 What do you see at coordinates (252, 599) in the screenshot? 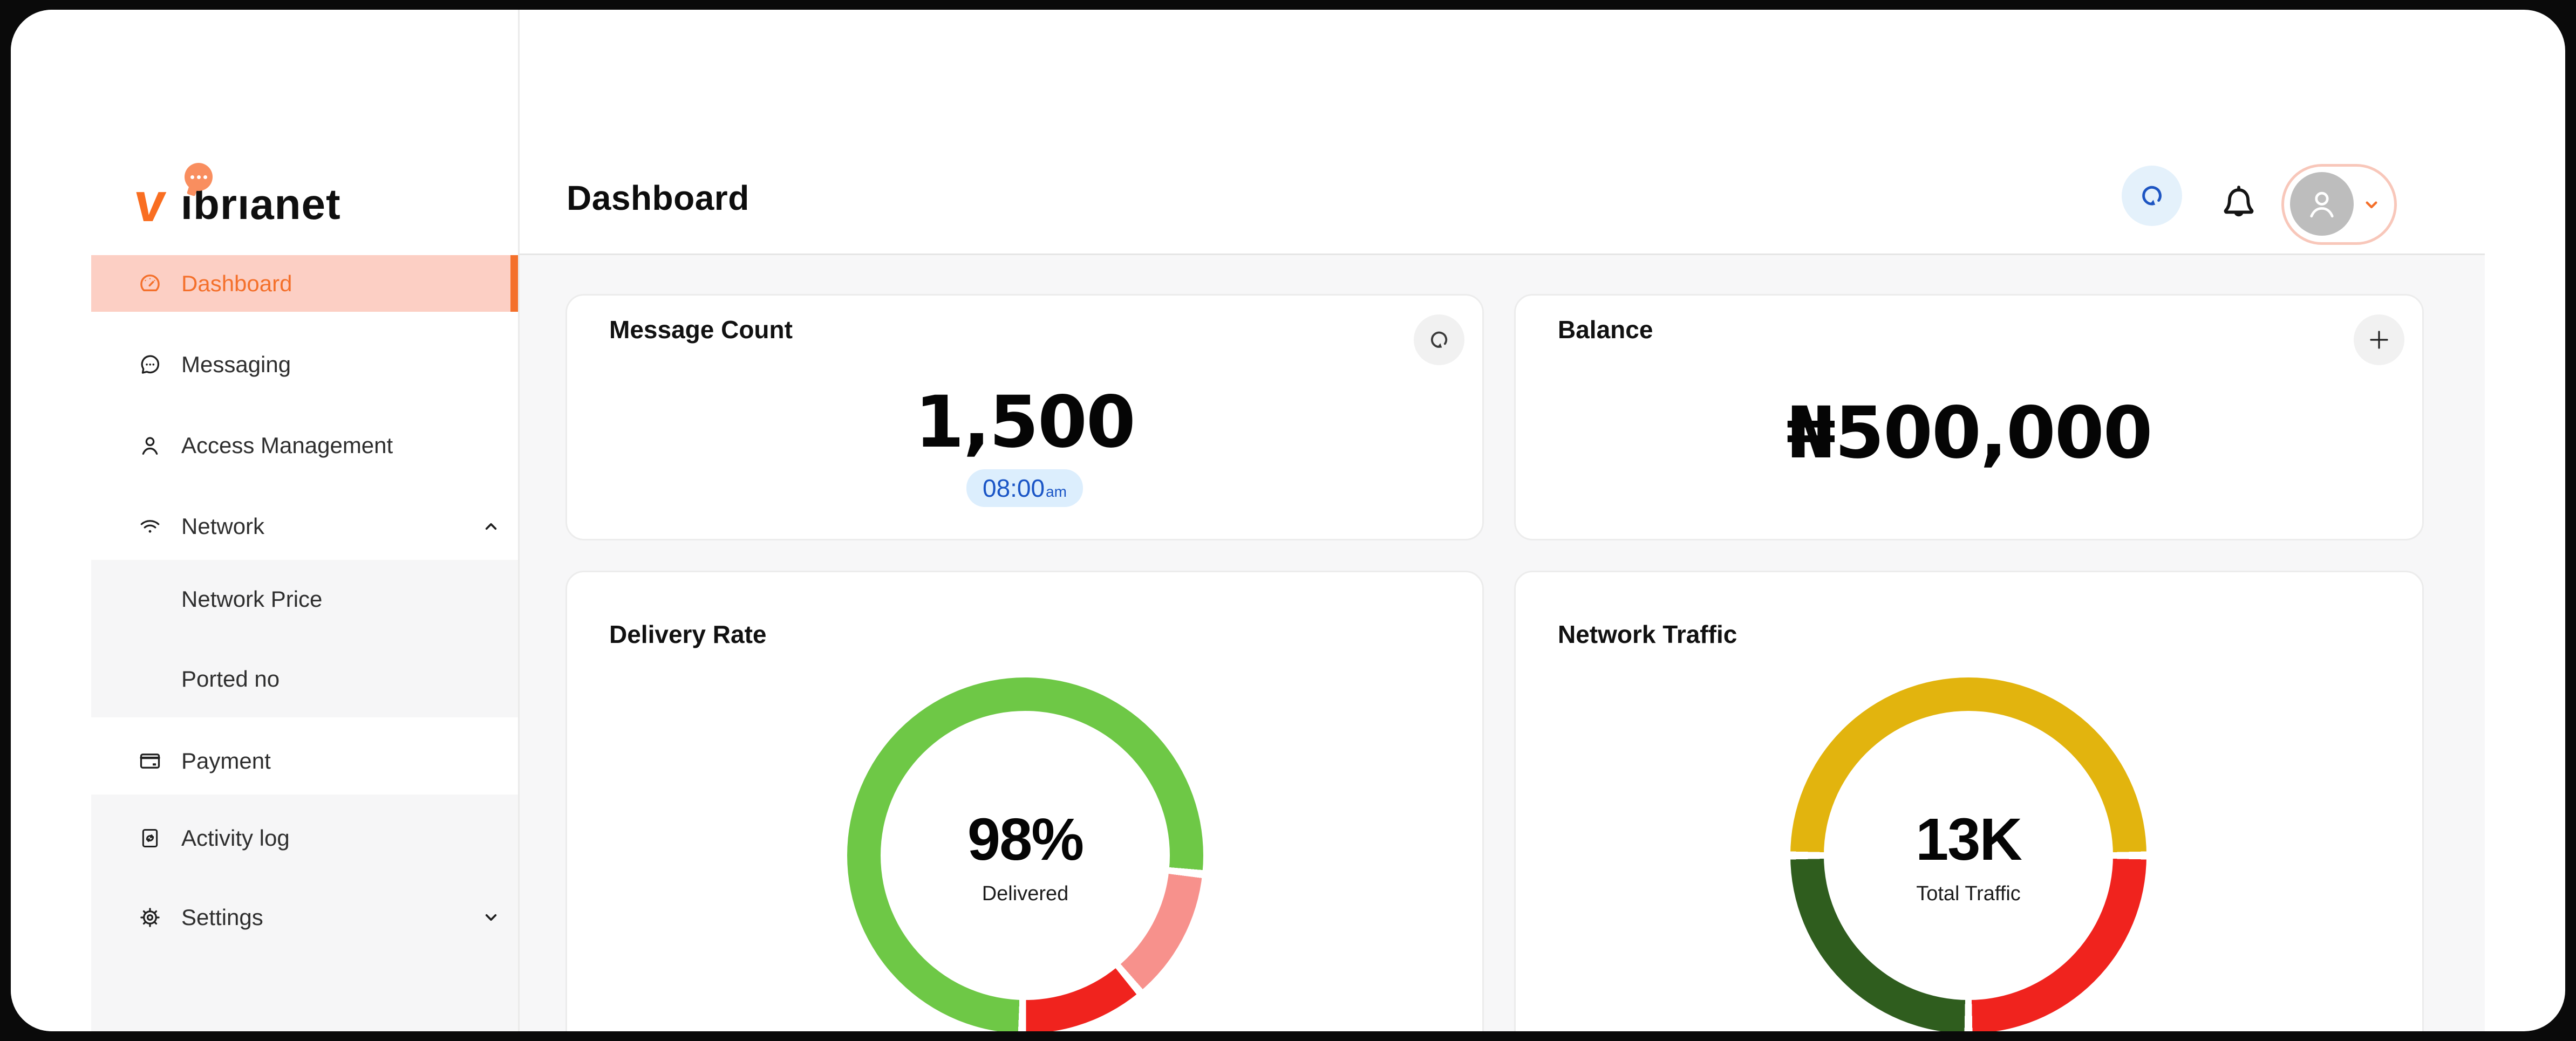
I see `sidebar-subitem-label: Network Price` at bounding box center [252, 599].